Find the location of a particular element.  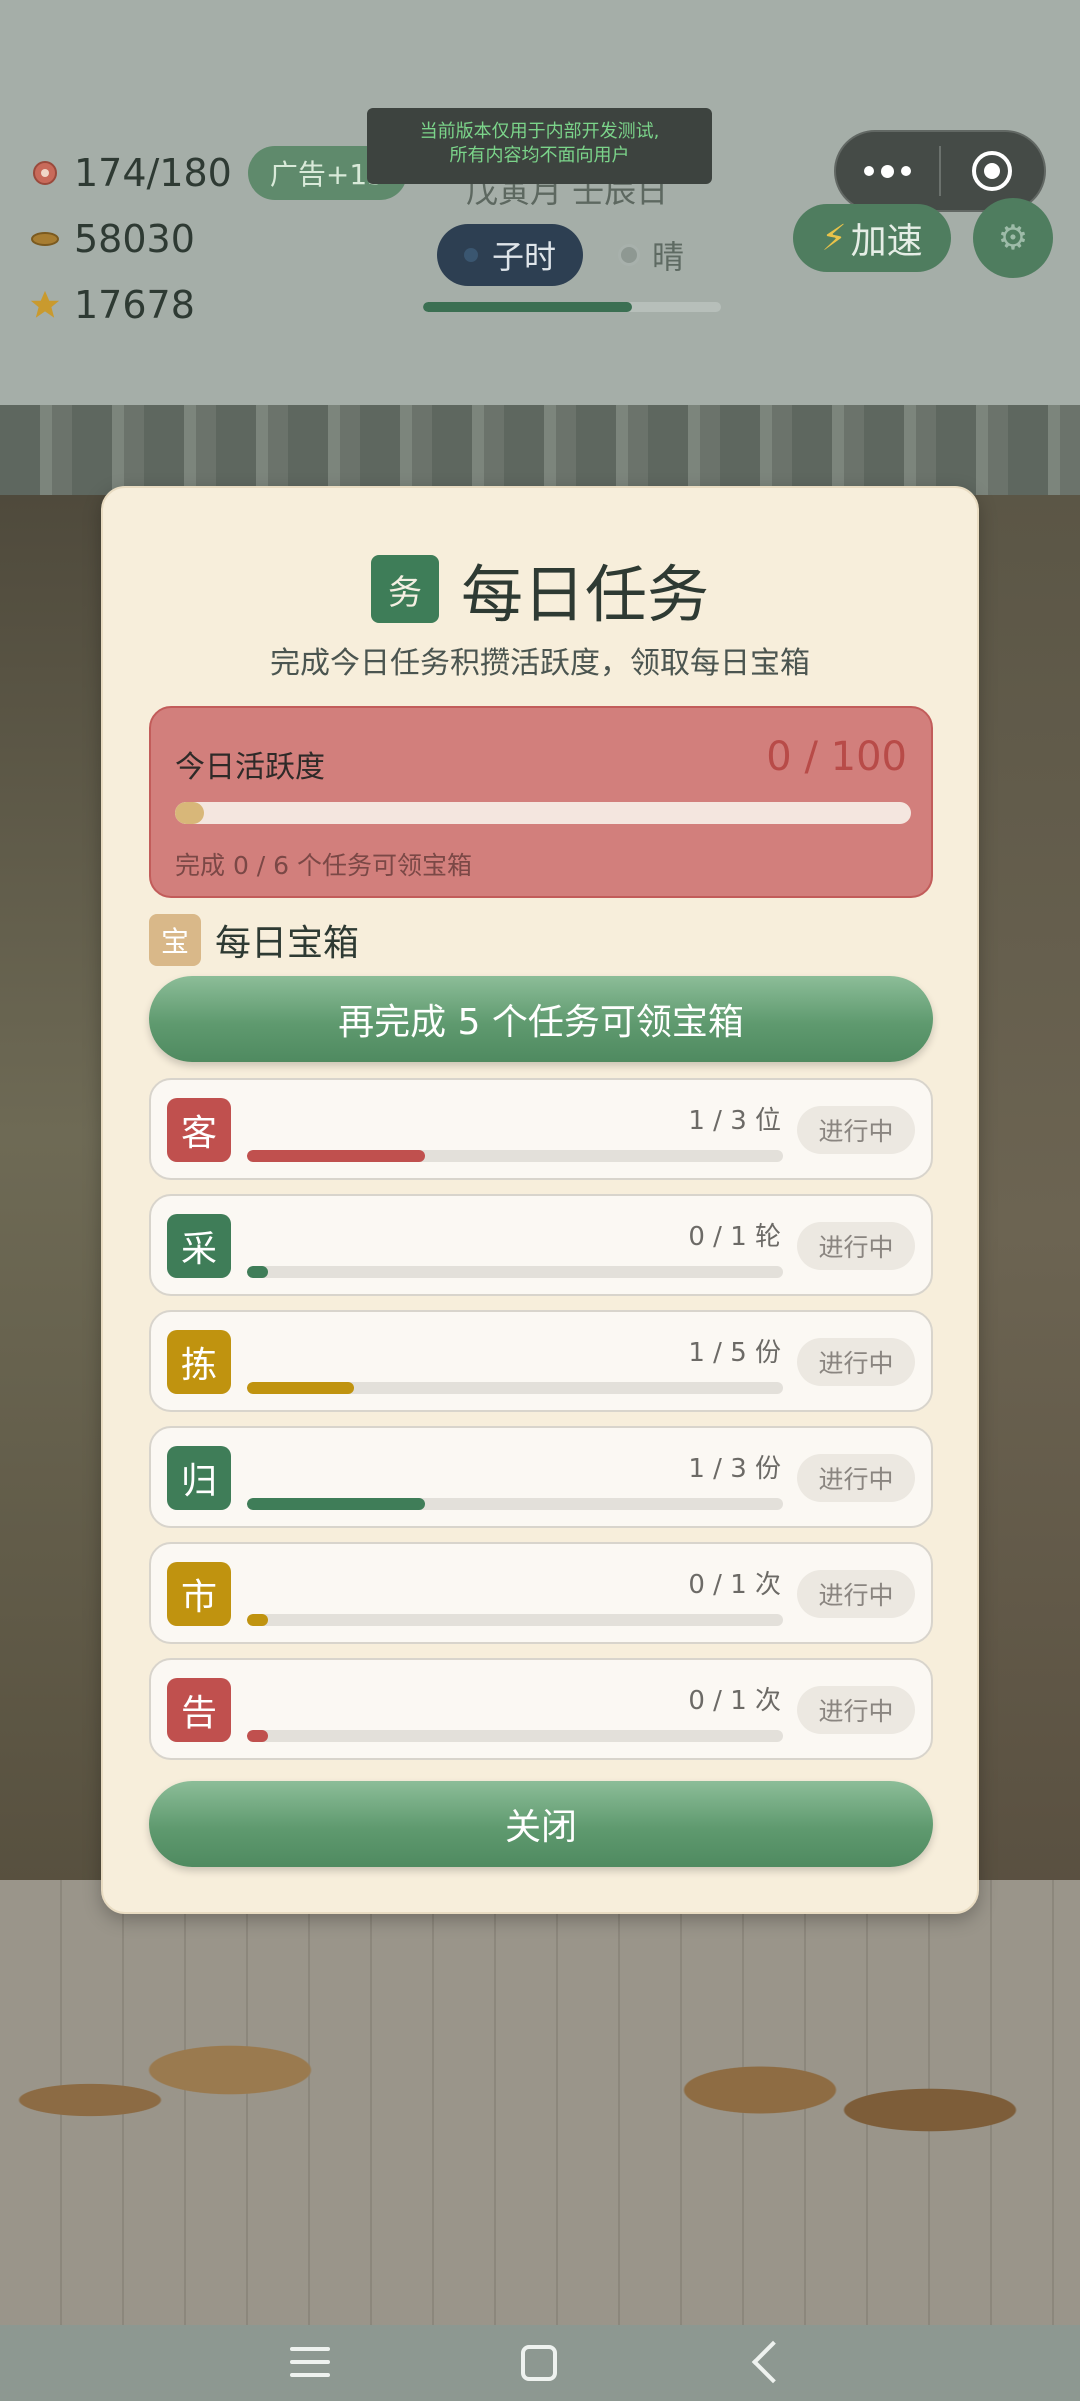

time-of-day-pill: 子时 is located at coordinates (510, 255).